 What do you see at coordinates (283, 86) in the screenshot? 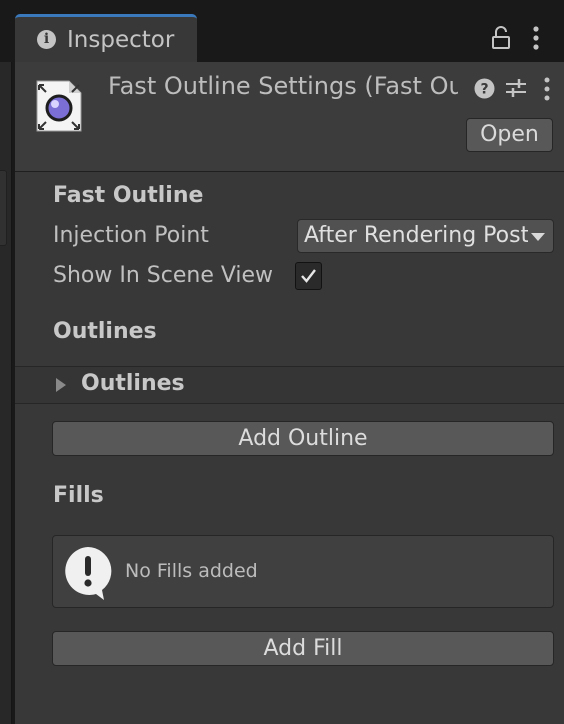
I see `asset-title: Fast Outline Settings (Fast Outline)` at bounding box center [283, 86].